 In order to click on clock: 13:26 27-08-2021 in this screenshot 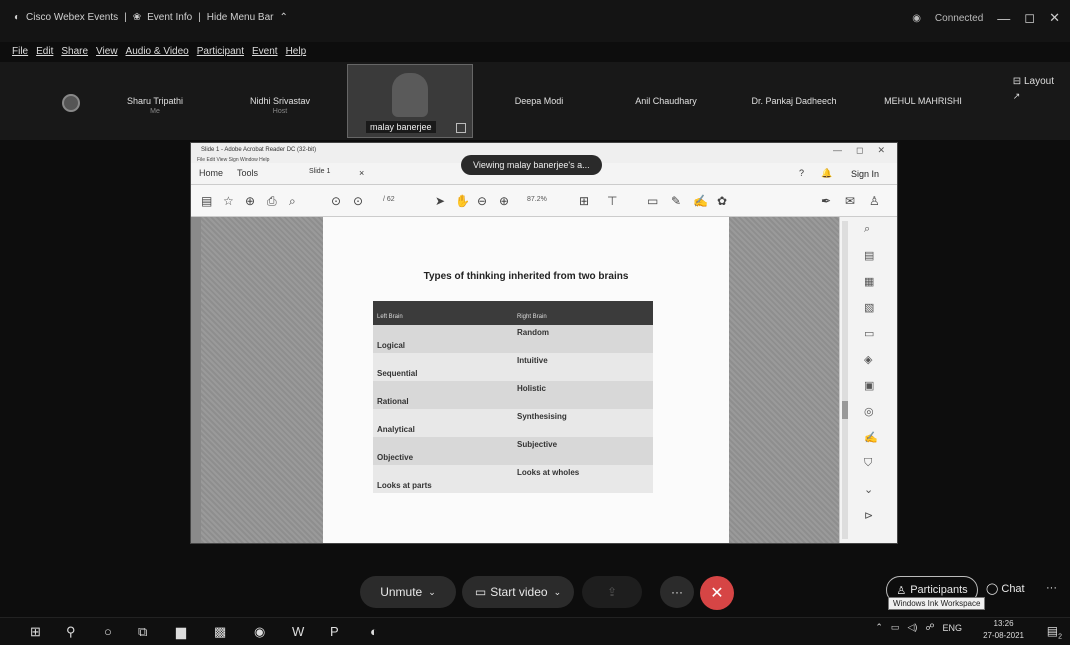, I will do `click(1003, 630)`.